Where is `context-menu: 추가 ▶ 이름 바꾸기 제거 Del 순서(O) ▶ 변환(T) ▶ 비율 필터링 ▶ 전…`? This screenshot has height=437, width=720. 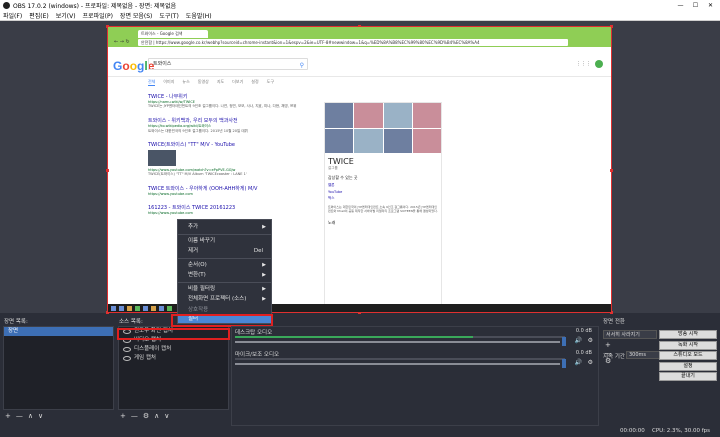 context-menu: 추가 ▶ 이름 바꾸기 제거 Del 순서(O) ▶ 변환(T) ▶ 비율 필터링 ▶ 전… is located at coordinates (224, 265).